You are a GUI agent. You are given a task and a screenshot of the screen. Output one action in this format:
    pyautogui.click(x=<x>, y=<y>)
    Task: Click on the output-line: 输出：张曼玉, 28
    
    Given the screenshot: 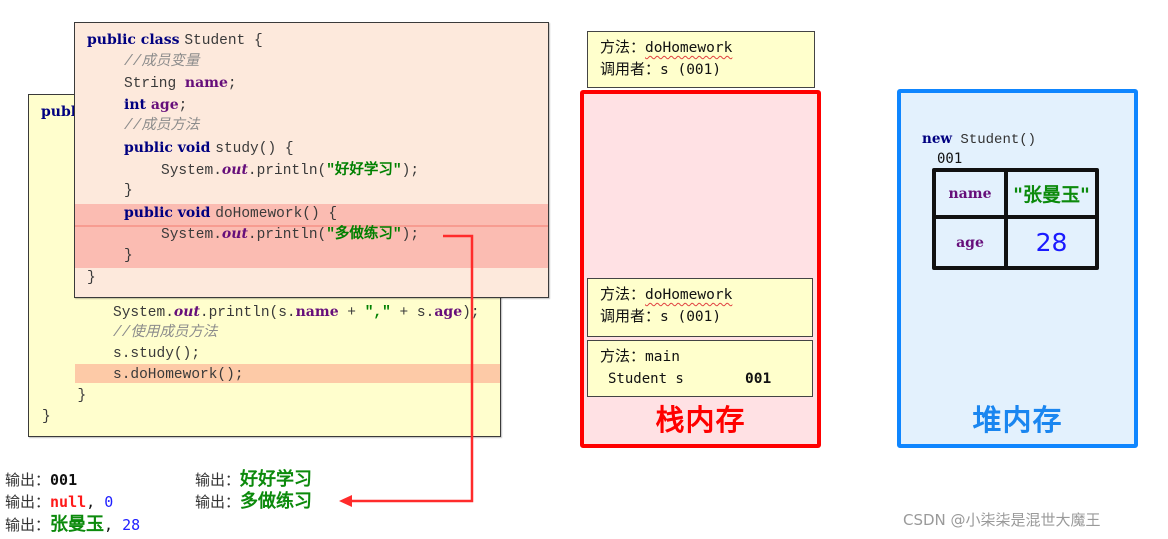 What is the action you would take?
    pyautogui.click(x=72, y=525)
    